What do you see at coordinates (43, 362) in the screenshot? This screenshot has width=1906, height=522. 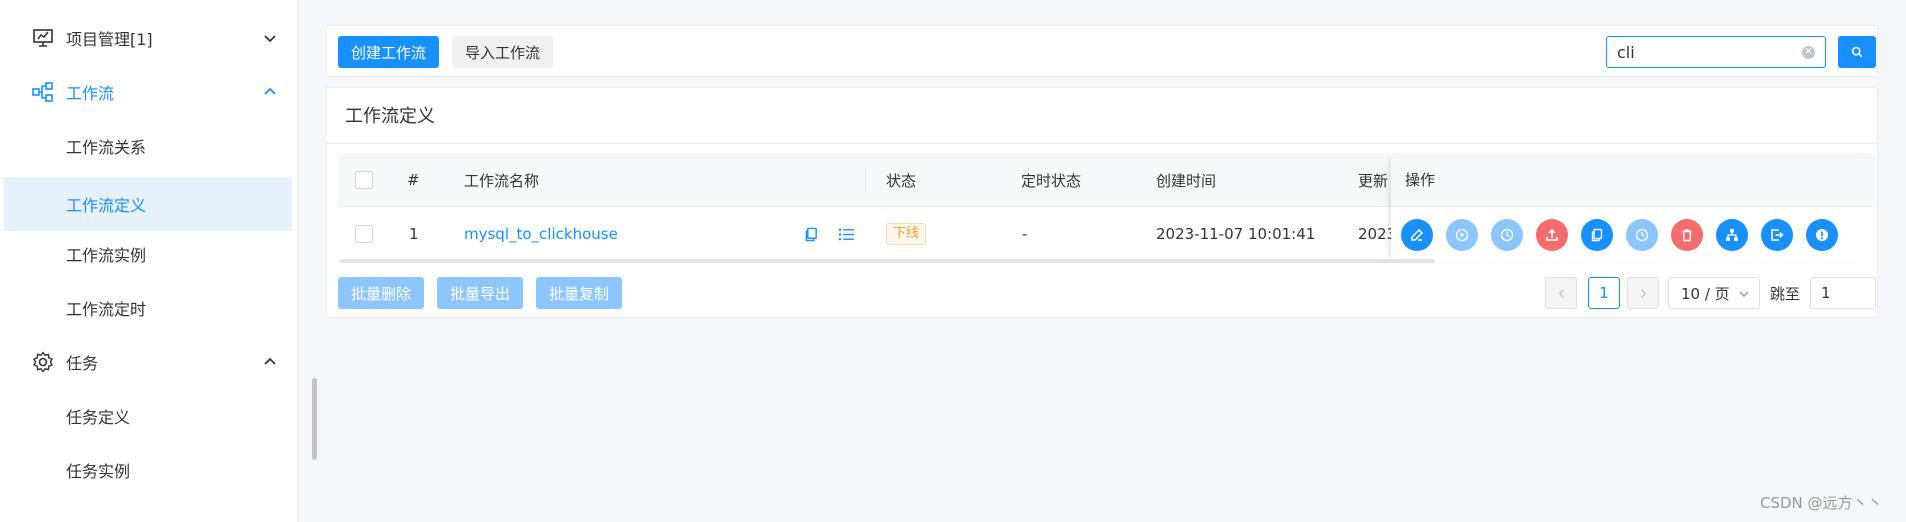 I see `gear-icon` at bounding box center [43, 362].